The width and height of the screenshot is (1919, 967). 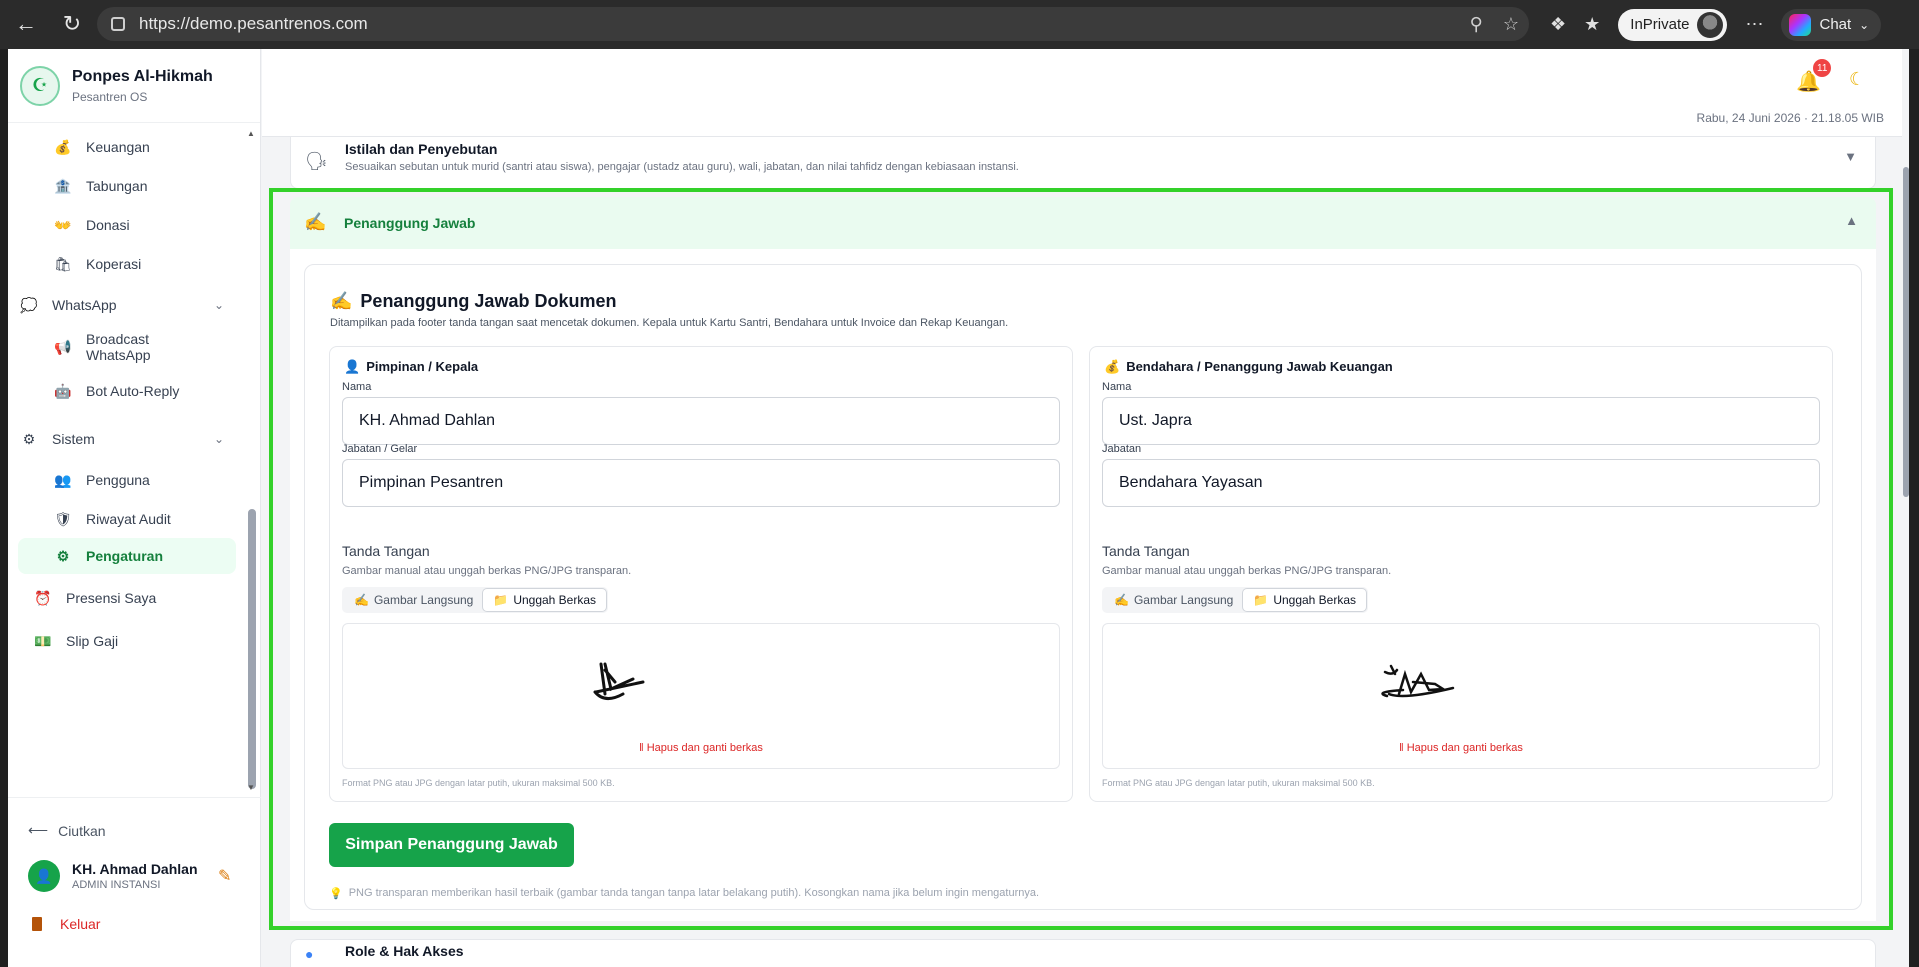 I want to click on shopping-icon: 🛍, so click(x=63, y=263).